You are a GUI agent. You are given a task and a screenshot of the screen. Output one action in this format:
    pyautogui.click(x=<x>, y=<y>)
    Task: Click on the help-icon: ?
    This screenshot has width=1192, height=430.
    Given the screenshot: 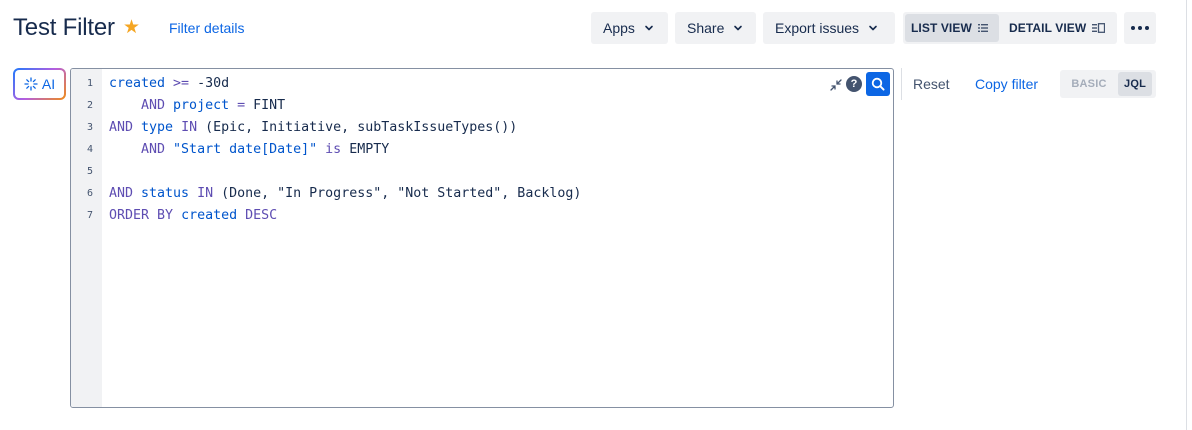 What is the action you would take?
    pyautogui.click(x=854, y=84)
    